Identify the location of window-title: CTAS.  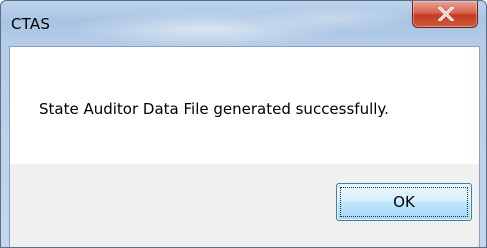
(31, 24).